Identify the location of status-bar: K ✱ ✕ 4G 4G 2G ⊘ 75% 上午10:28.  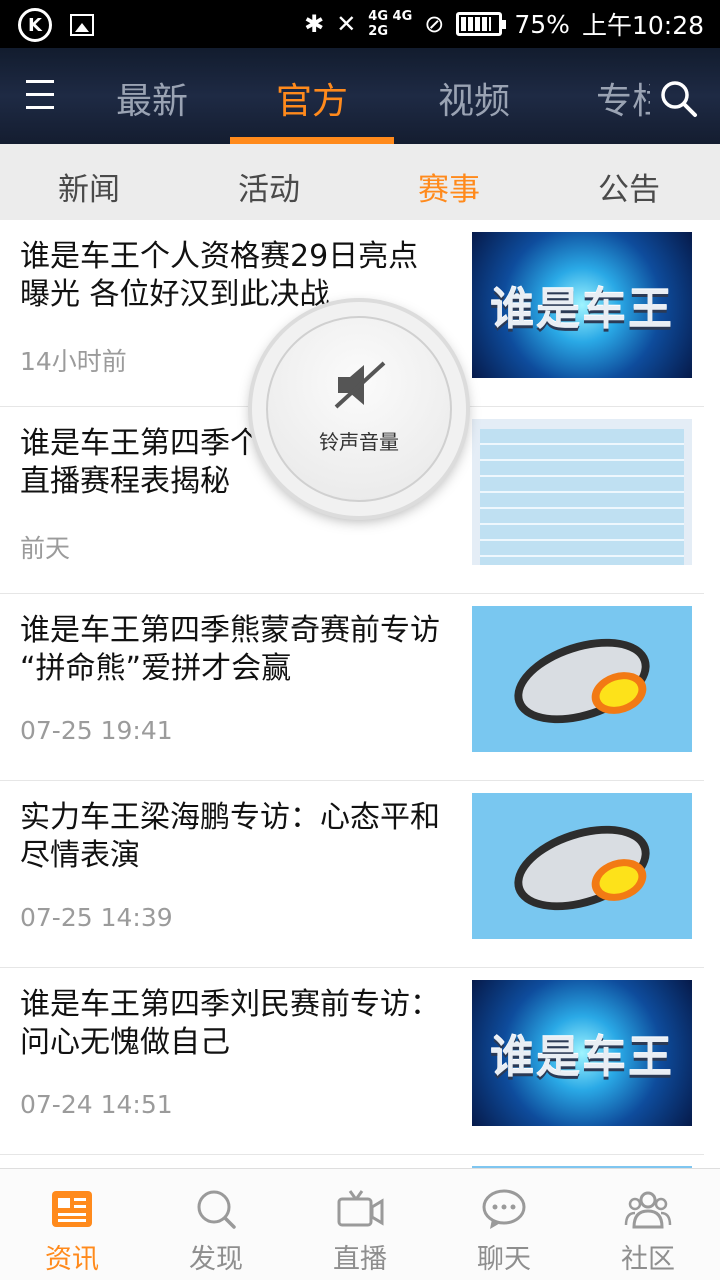
(360, 24).